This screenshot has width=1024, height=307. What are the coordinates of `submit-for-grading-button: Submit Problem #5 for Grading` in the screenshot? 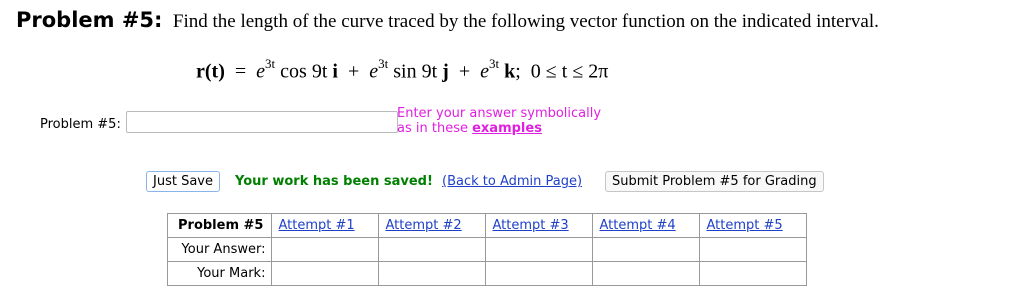 It's located at (714, 181).